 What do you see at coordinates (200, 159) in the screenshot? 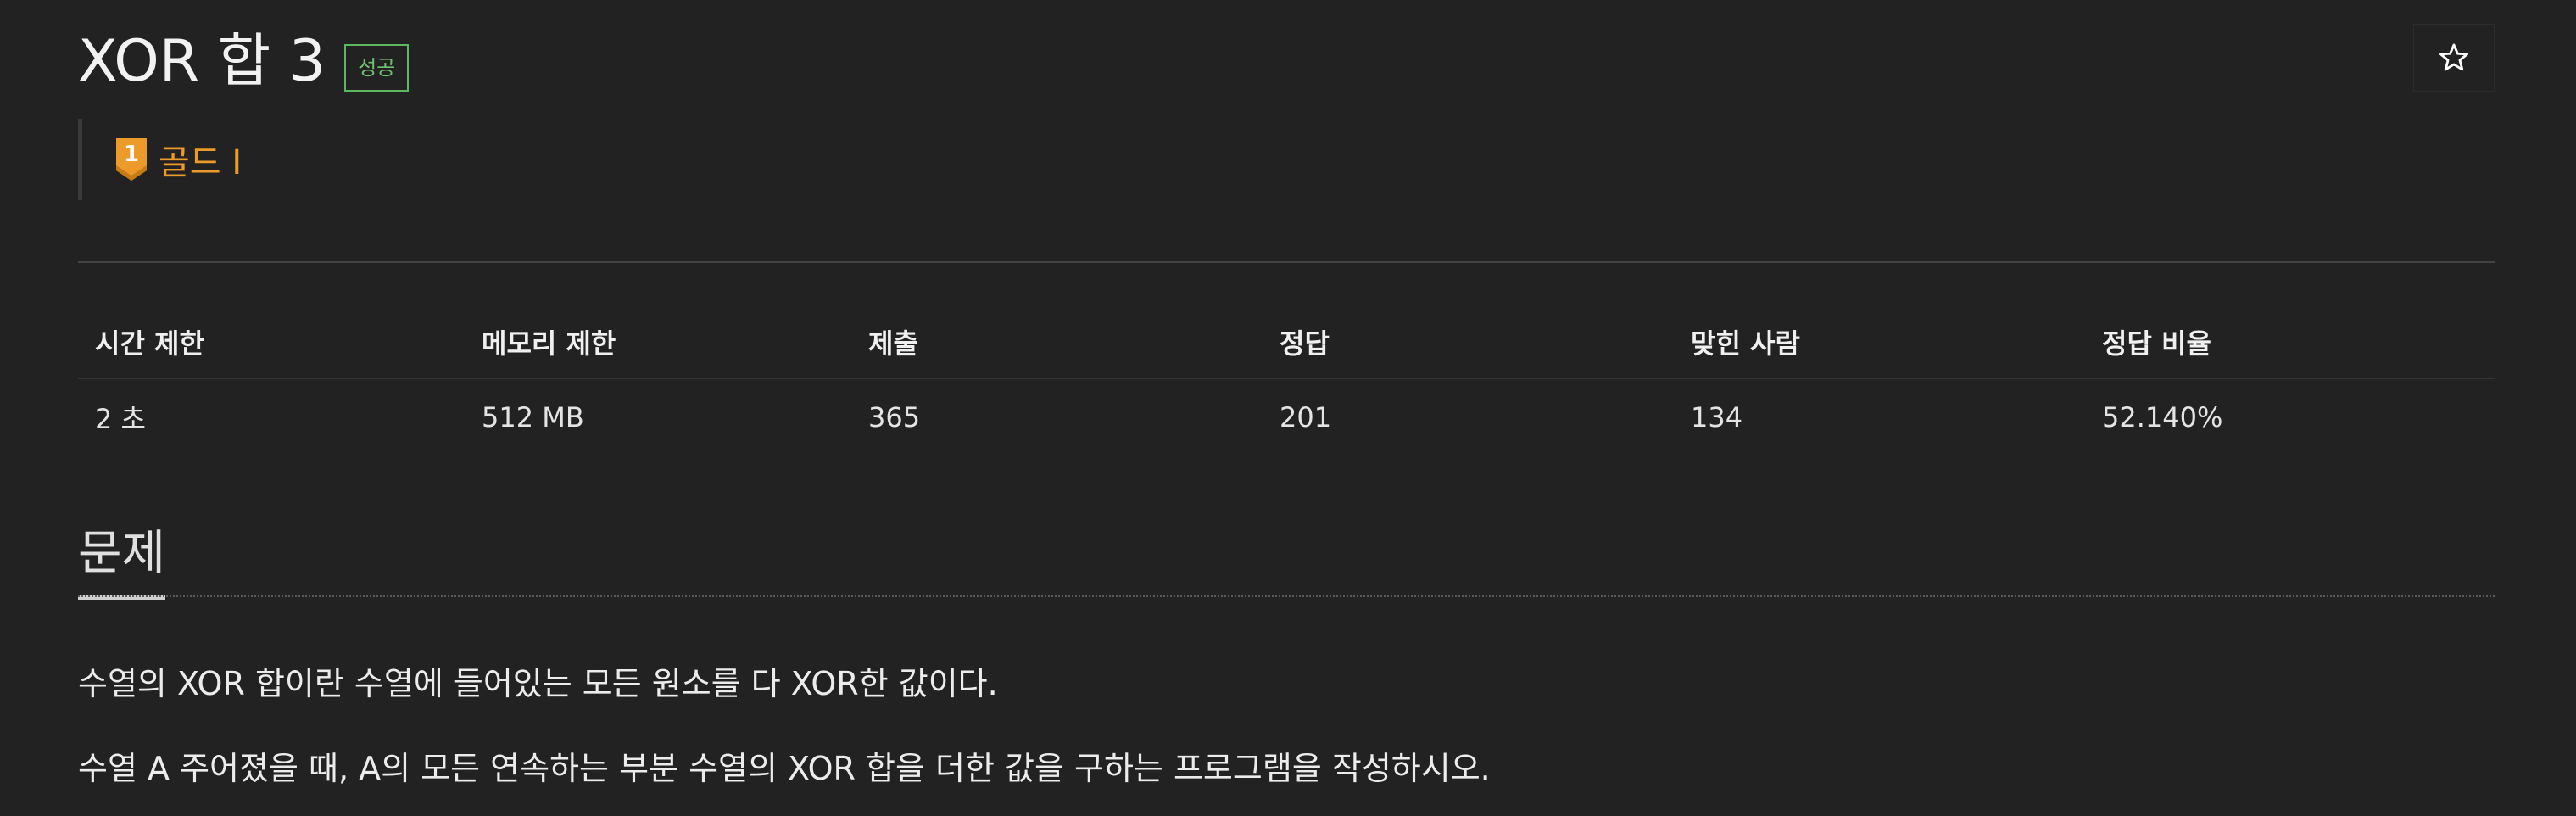
I see `tier-label: 골드 I` at bounding box center [200, 159].